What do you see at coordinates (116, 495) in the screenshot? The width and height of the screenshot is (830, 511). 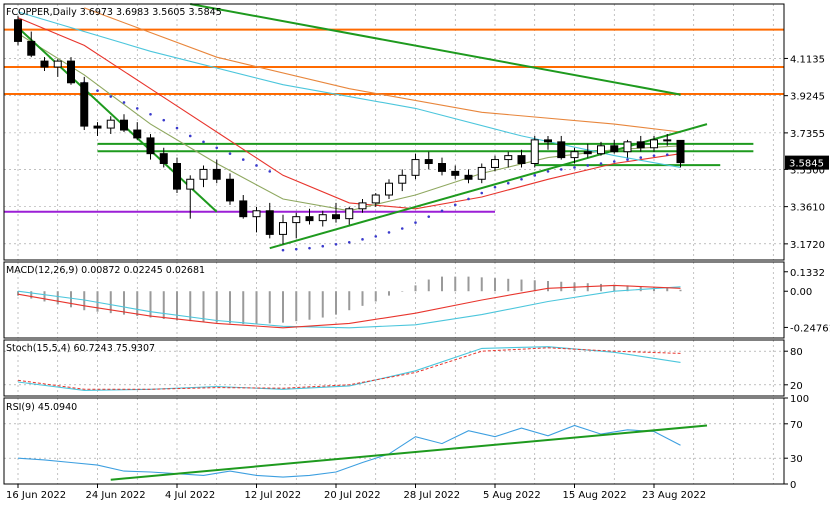 I see `date-tick-label: 24 Jun 2022` at bounding box center [116, 495].